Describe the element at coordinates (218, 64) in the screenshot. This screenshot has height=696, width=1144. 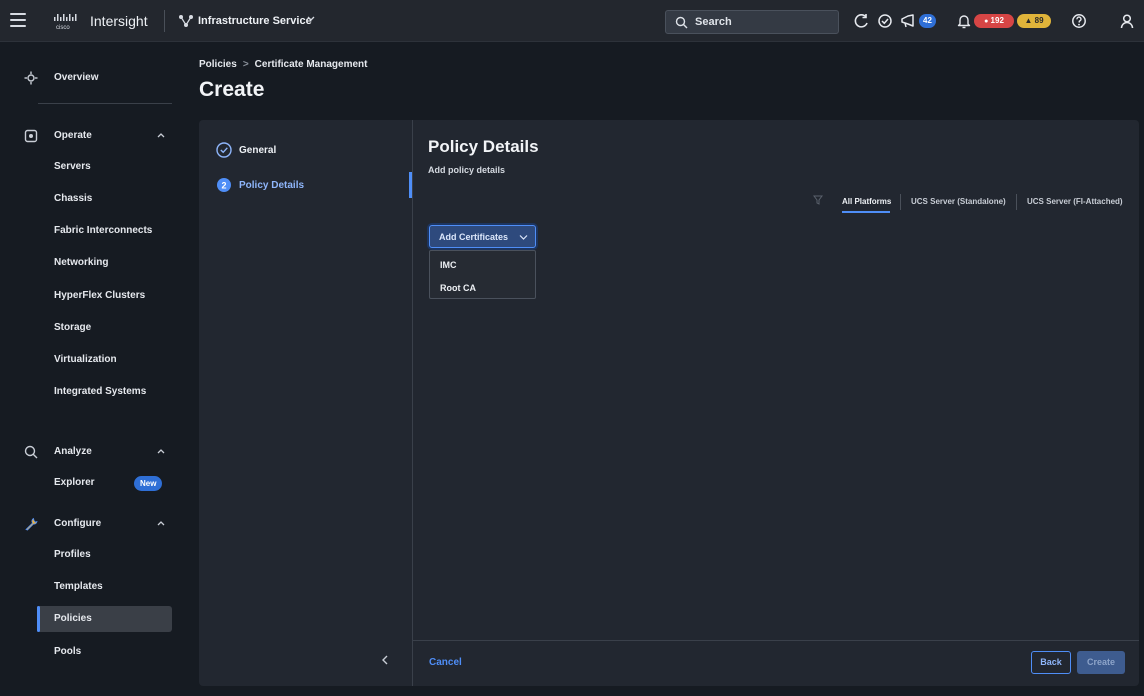
I see `breadcrumb-policies: Policies` at that location.